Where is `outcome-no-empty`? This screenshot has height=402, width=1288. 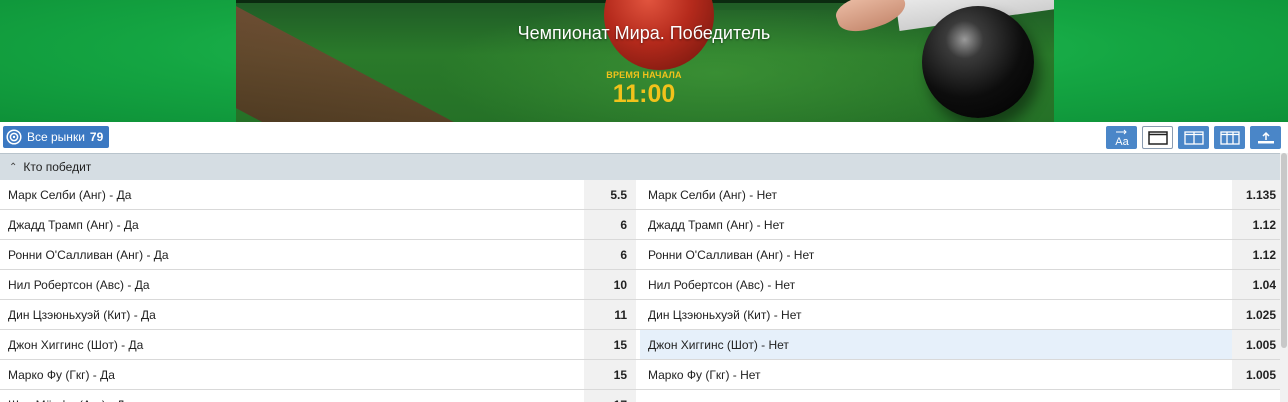
outcome-no-empty is located at coordinates (960, 396).